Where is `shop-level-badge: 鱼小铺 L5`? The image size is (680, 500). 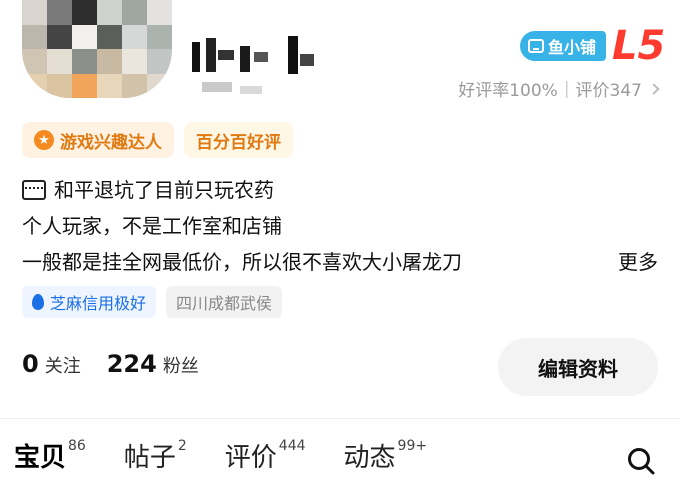 shop-level-badge: 鱼小铺 L5 is located at coordinates (592, 46).